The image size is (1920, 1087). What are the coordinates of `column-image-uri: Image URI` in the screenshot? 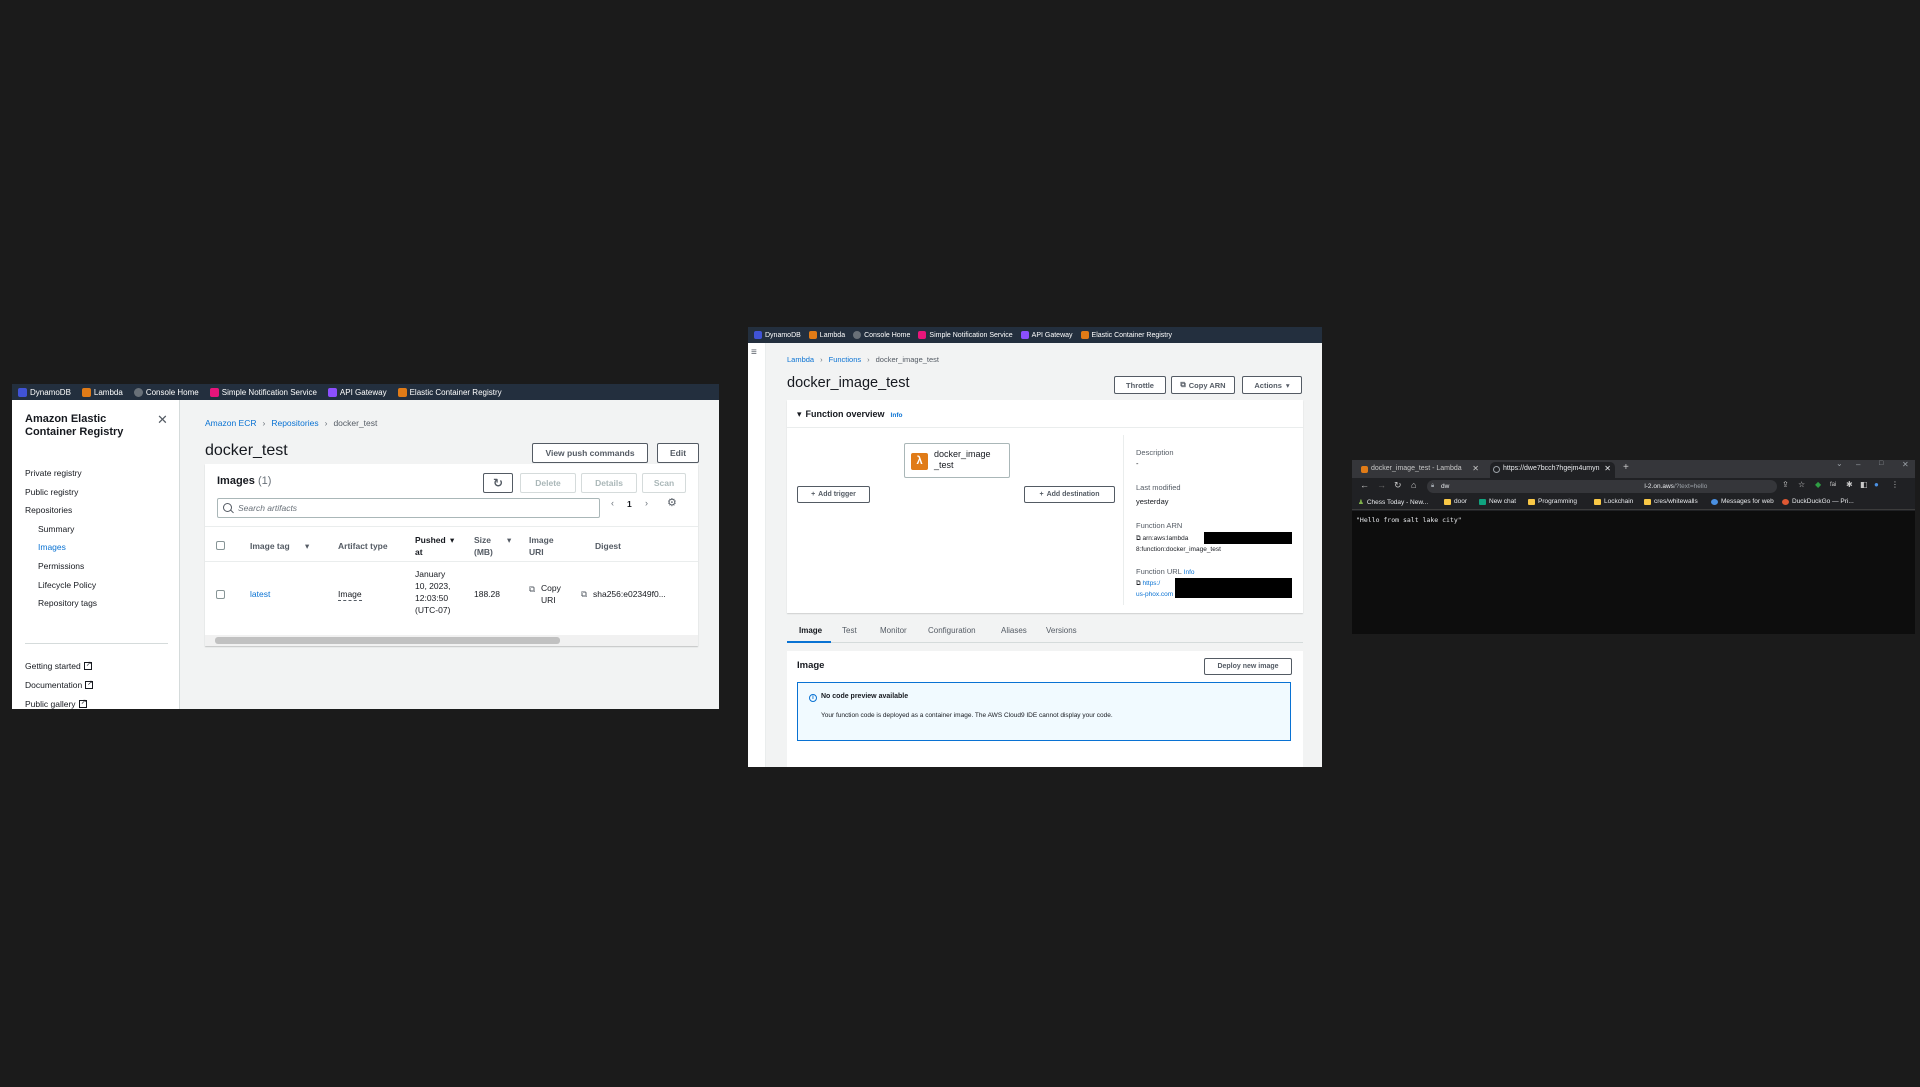 It's located at (544, 546).